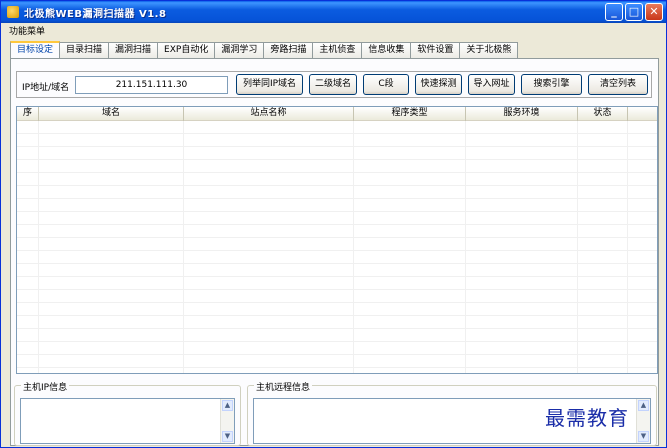  What do you see at coordinates (127, 421) in the screenshot?
I see `host-ip-info-textarea: ▲ ▼` at bounding box center [127, 421].